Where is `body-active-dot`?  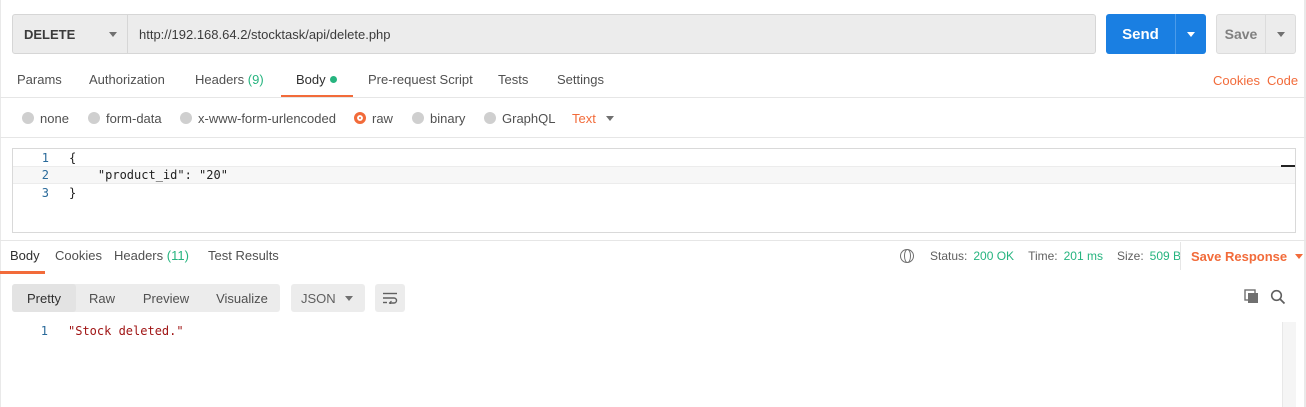
body-active-dot is located at coordinates (333, 79).